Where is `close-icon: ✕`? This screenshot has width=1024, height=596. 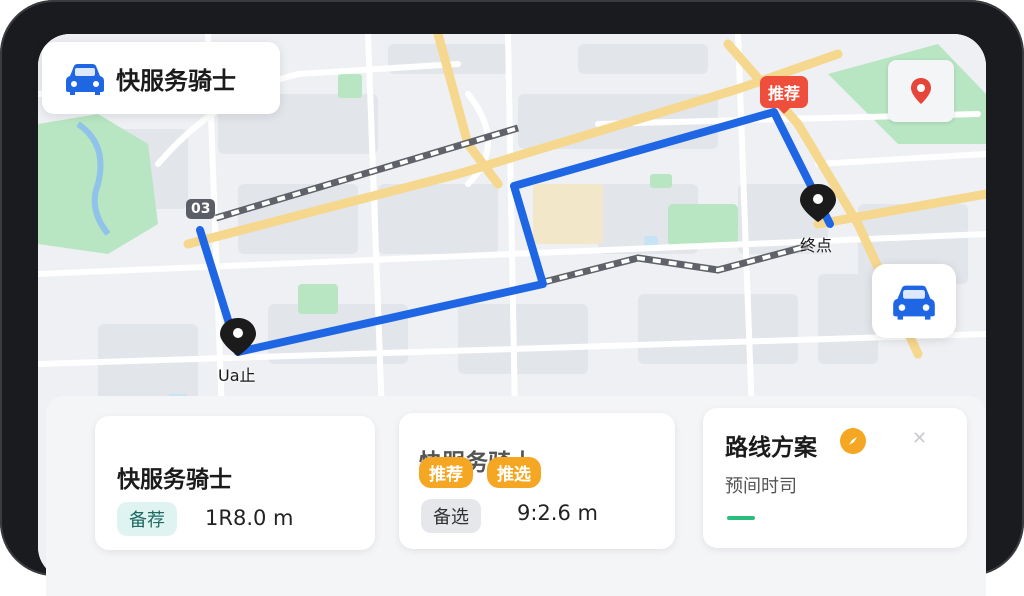
close-icon: ✕ is located at coordinates (919, 438).